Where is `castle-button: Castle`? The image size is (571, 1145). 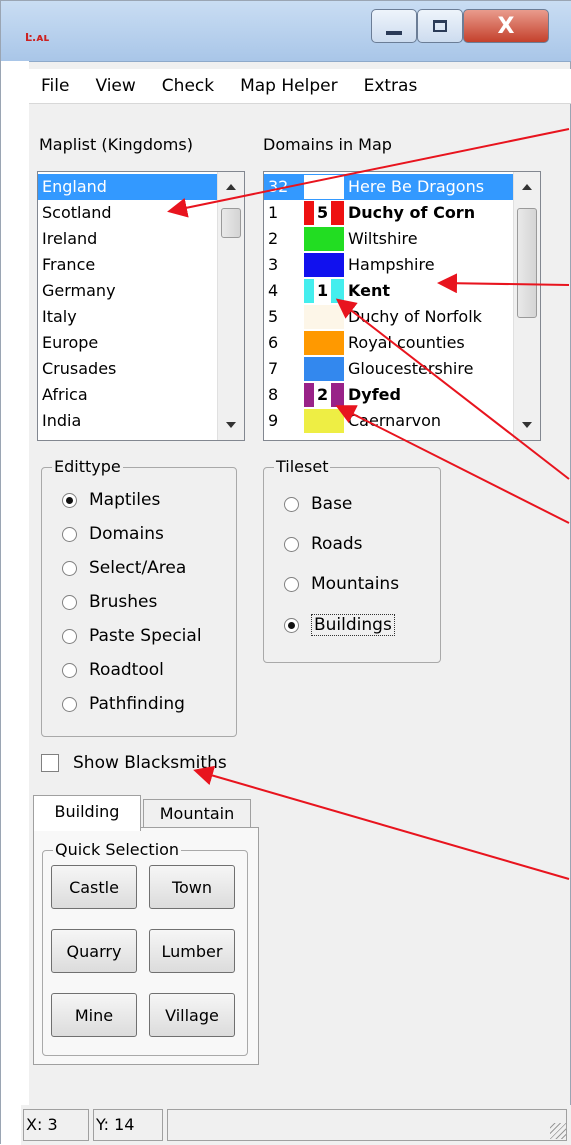 castle-button: Castle is located at coordinates (94, 887).